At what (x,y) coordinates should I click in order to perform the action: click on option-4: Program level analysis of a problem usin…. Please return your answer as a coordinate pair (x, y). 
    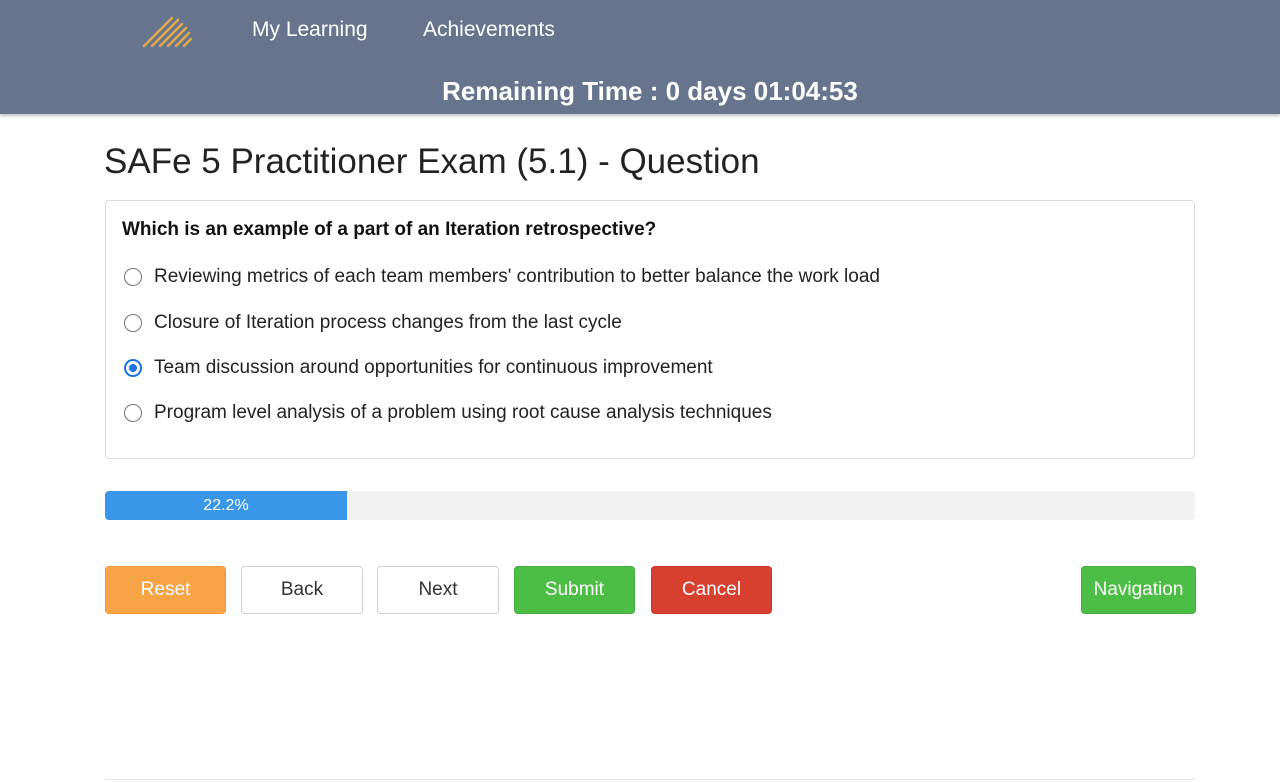
    Looking at the image, I should click on (448, 413).